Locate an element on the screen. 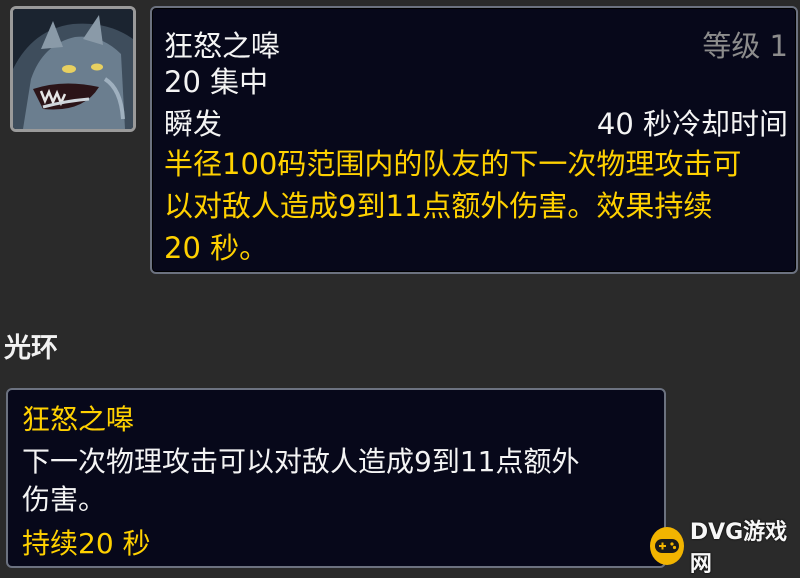 The image size is (800, 578). spell-cost: 20 集中 is located at coordinates (216, 82).